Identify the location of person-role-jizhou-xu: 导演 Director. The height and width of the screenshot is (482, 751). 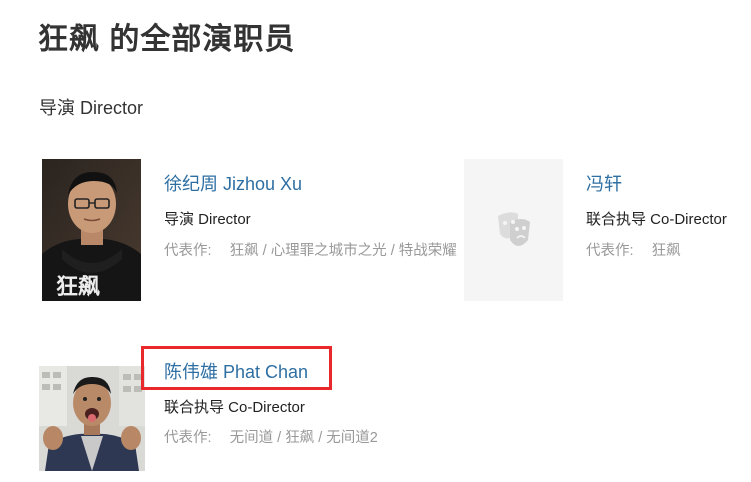
(207, 219).